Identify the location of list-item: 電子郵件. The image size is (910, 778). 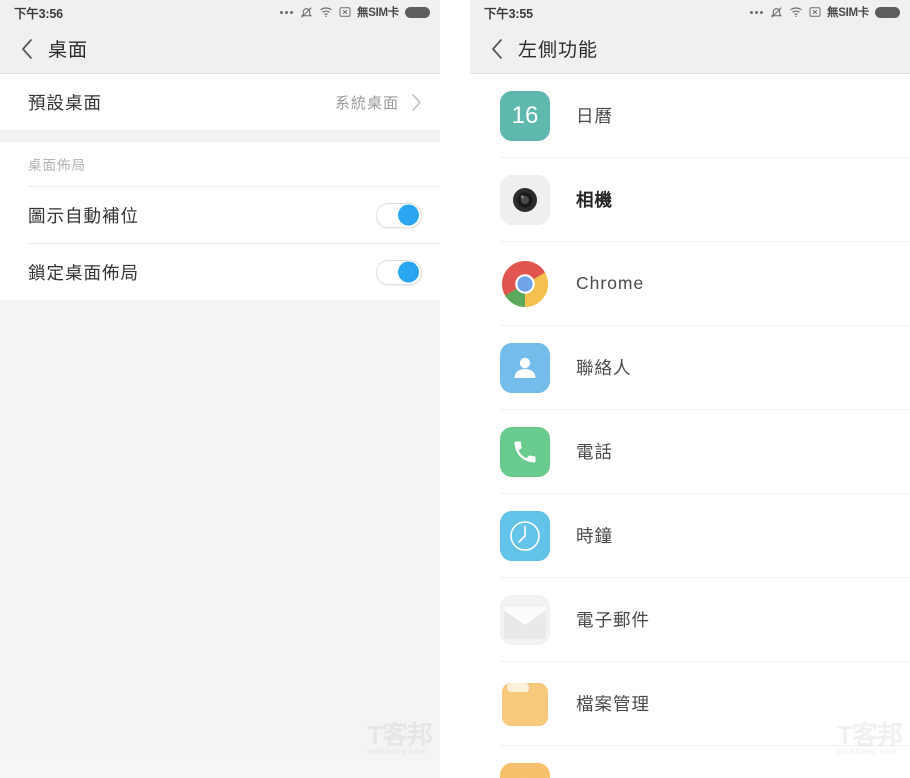
(690, 619).